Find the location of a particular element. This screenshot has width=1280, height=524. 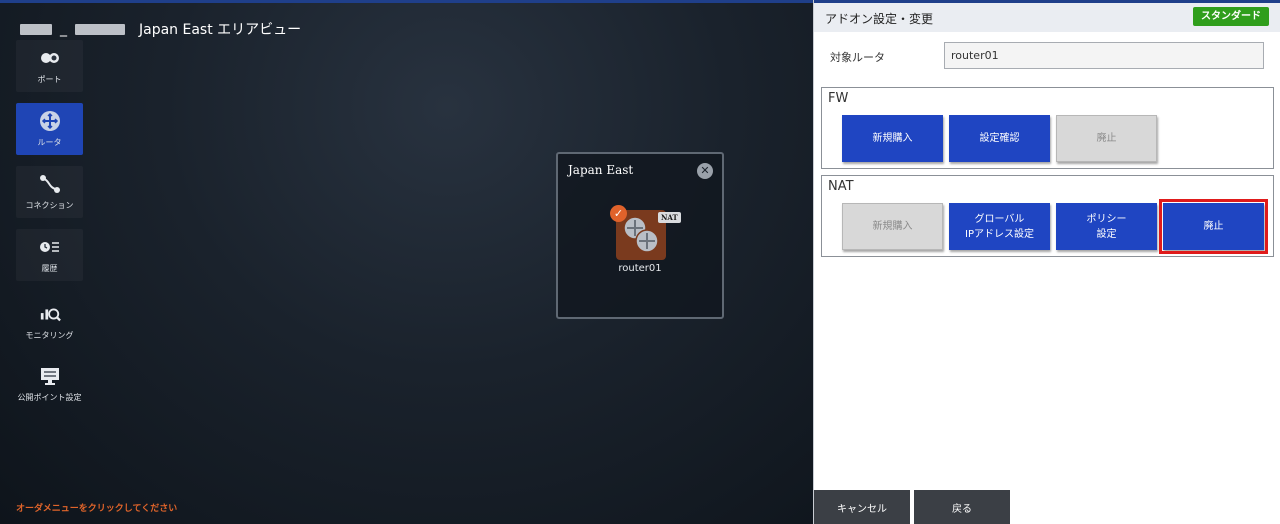

public-point-icon is located at coordinates (50, 376).